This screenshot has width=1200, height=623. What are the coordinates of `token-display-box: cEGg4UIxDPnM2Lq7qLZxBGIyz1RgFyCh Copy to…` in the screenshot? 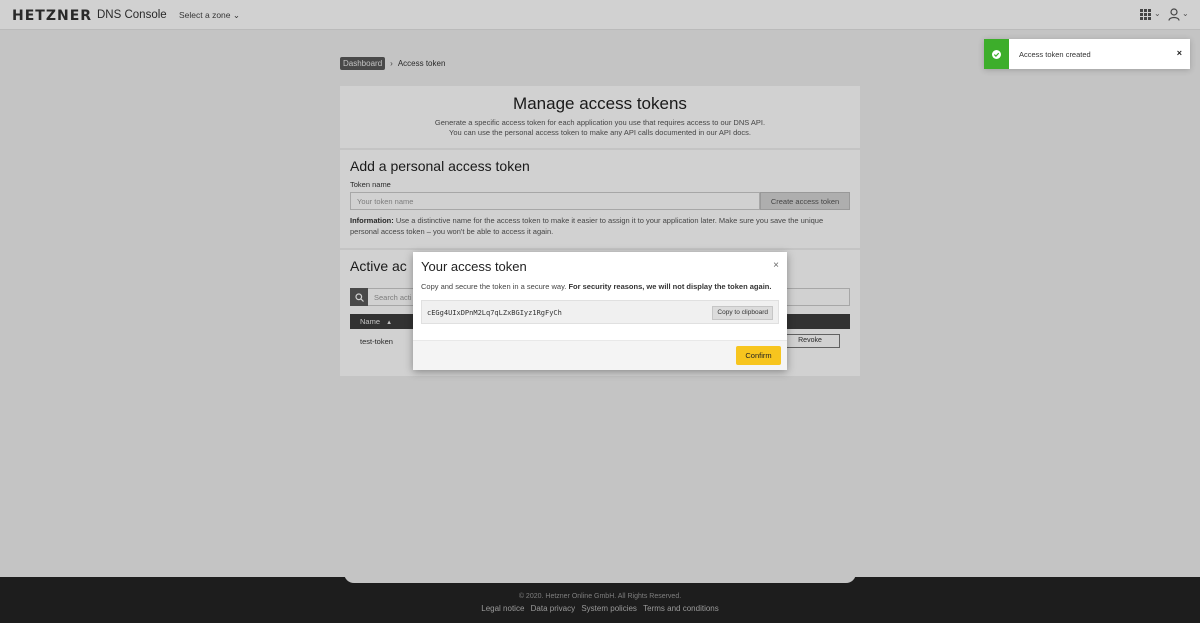 It's located at (600, 312).